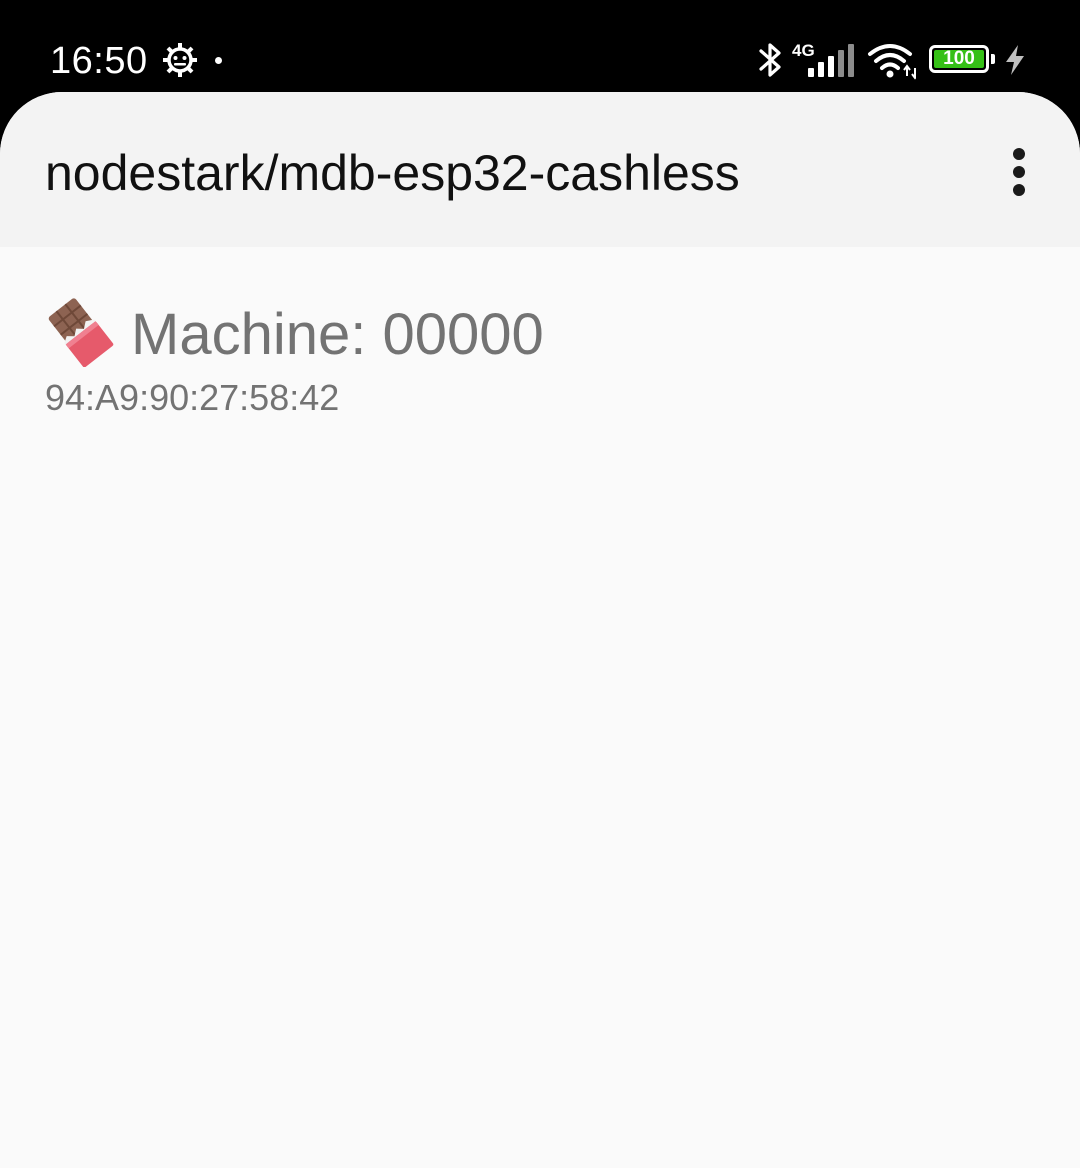 Image resolution: width=1080 pixels, height=1168 pixels. Describe the element at coordinates (99, 61) in the screenshot. I see `status-time: 16:50` at that location.